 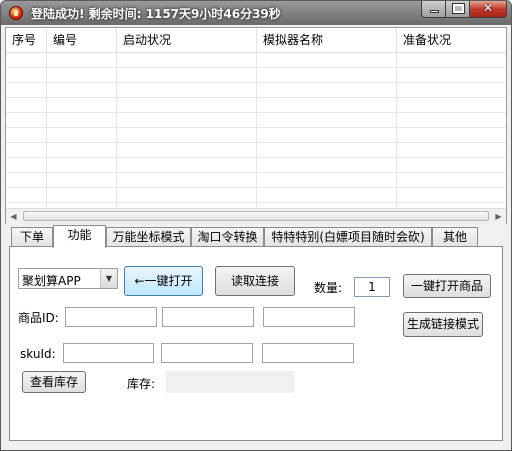 What do you see at coordinates (447, 286) in the screenshot?
I see `open-goods-button: 一键打开商品` at bounding box center [447, 286].